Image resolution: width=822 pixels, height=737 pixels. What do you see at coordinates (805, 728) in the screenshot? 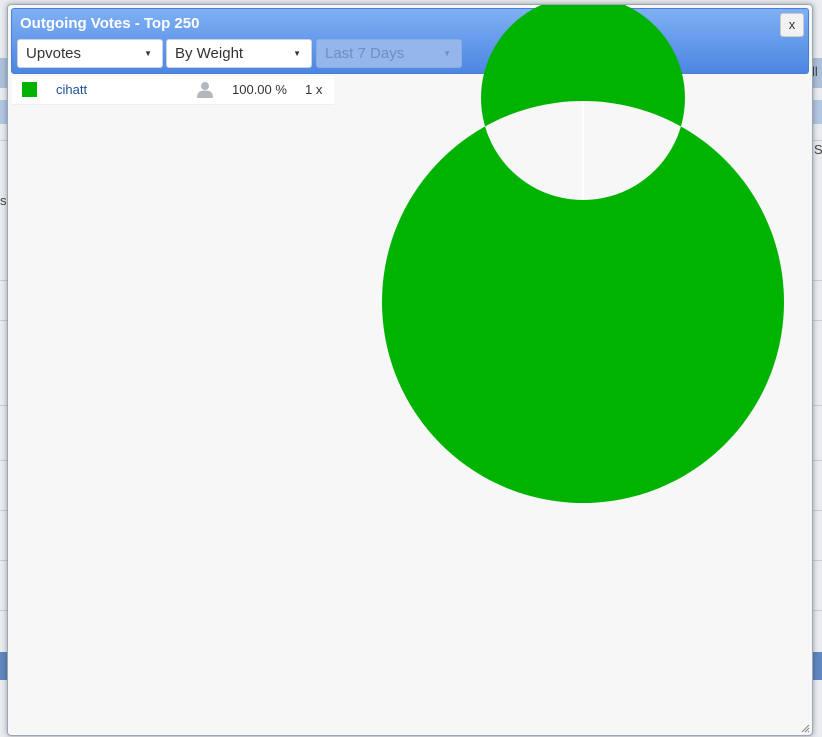
I see `resize-grip-icon` at bounding box center [805, 728].